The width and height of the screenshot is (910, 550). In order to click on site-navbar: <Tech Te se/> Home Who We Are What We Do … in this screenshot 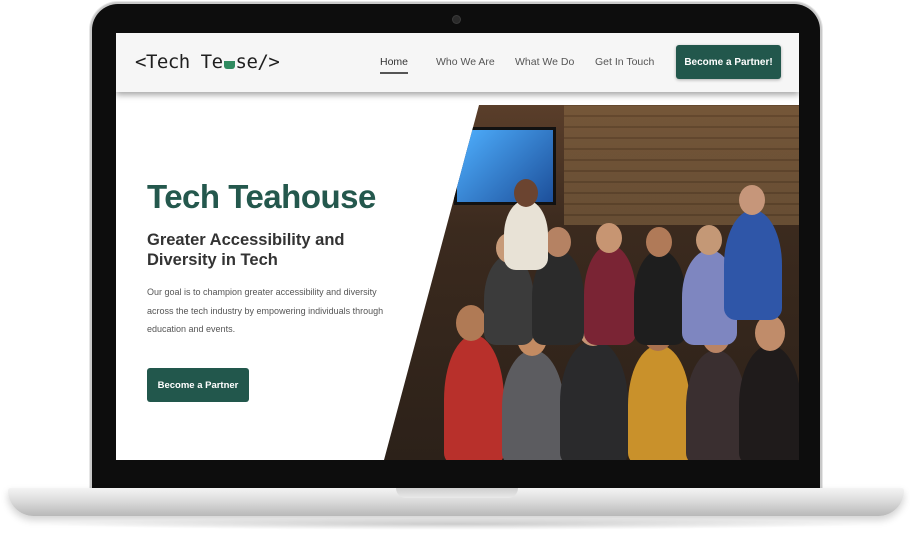, I will do `click(457, 62)`.